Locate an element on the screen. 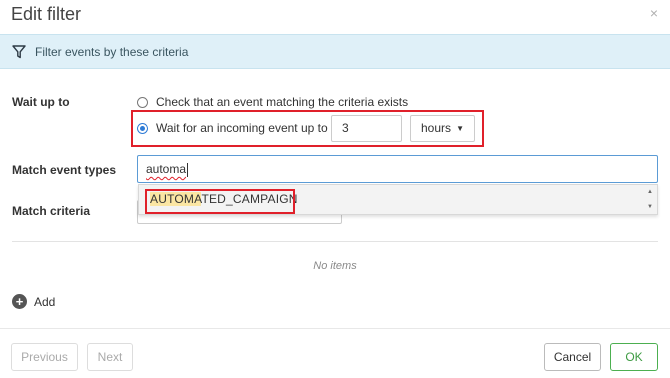 The height and width of the screenshot is (378, 670). unit-value: hours is located at coordinates (436, 128).